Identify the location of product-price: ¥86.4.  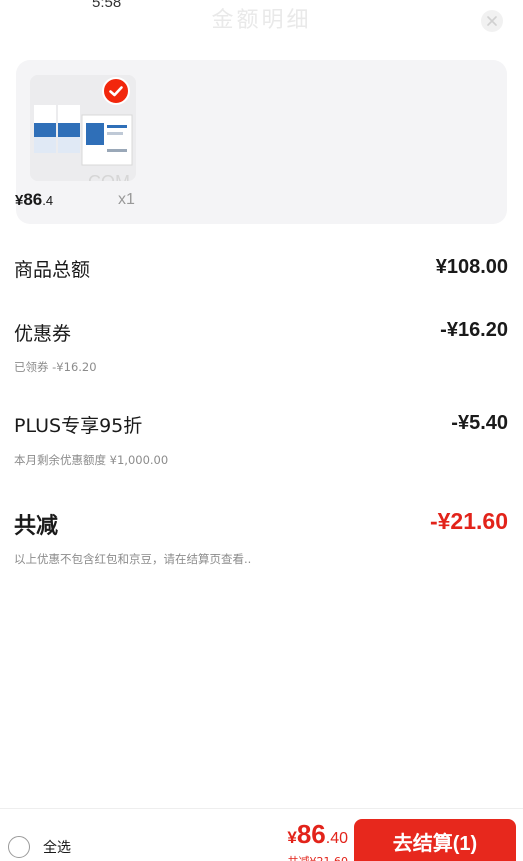
(34, 200).